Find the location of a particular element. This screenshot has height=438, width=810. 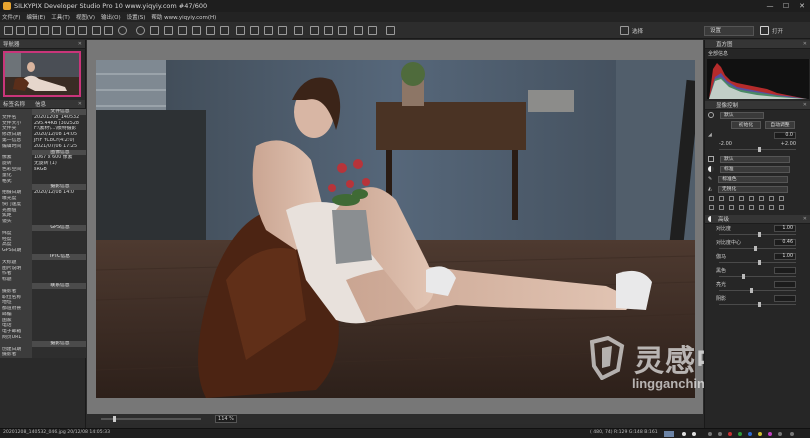

open-label: 打开 is located at coordinates (777, 31).